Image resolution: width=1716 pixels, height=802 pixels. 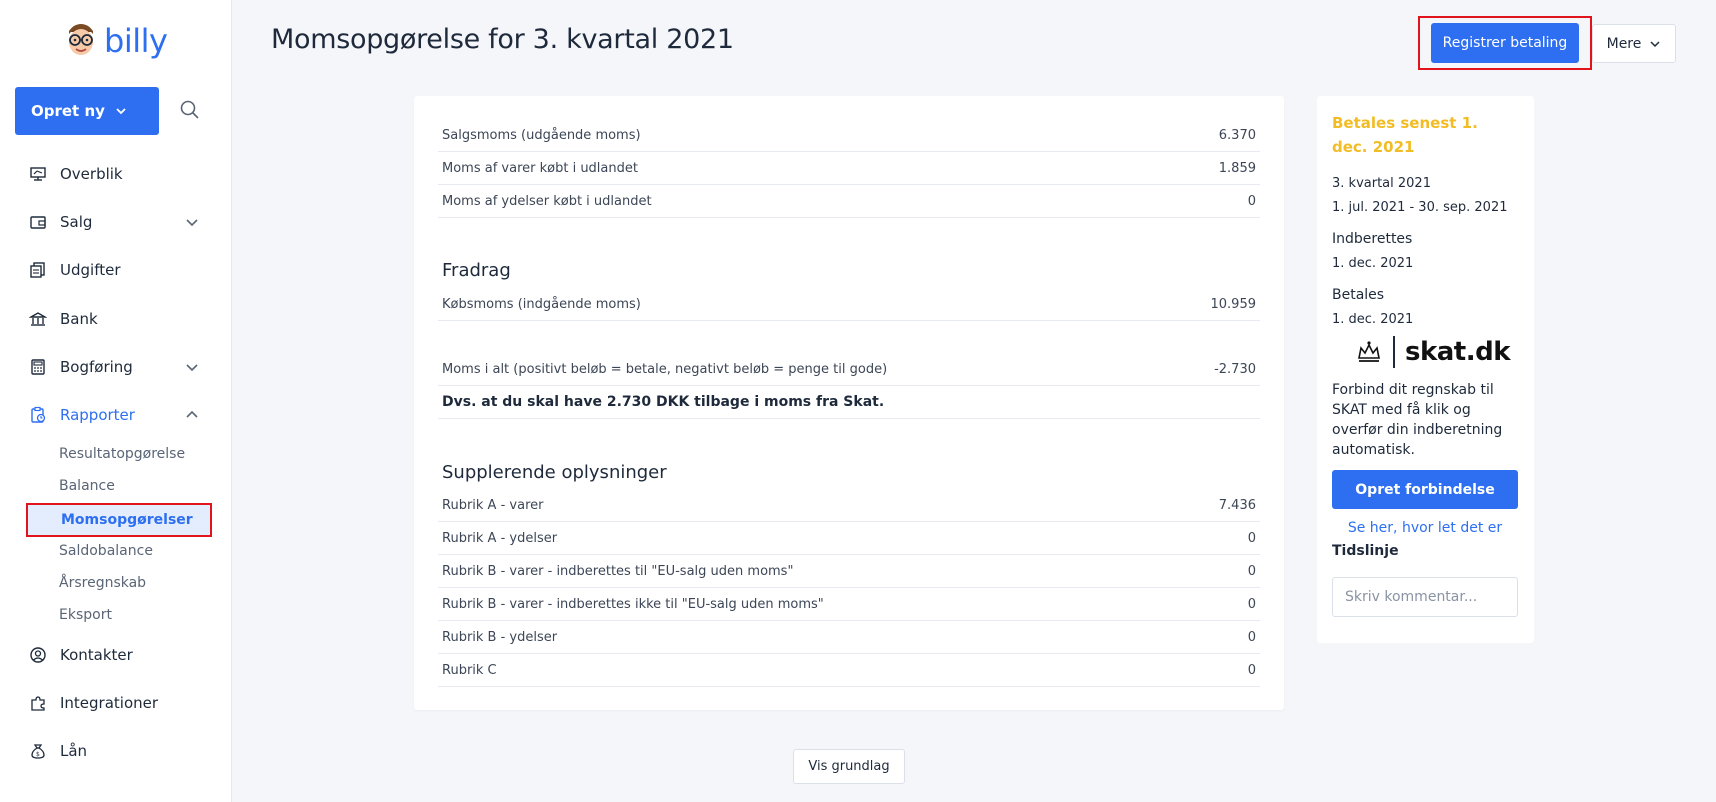 I want to click on row-label: Moms af ydelser købt i udlandet, so click(x=547, y=201).